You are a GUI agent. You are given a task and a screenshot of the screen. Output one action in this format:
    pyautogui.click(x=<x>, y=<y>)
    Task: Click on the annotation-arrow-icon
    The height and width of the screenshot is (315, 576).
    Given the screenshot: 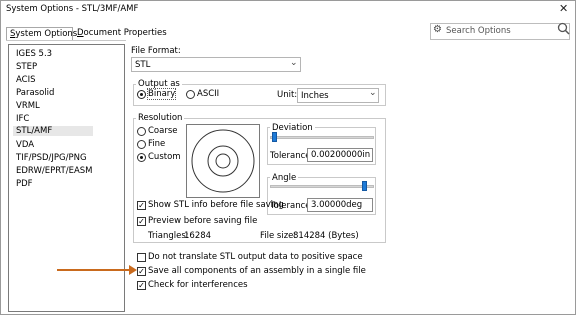 What is the action you would take?
    pyautogui.click(x=133, y=270)
    